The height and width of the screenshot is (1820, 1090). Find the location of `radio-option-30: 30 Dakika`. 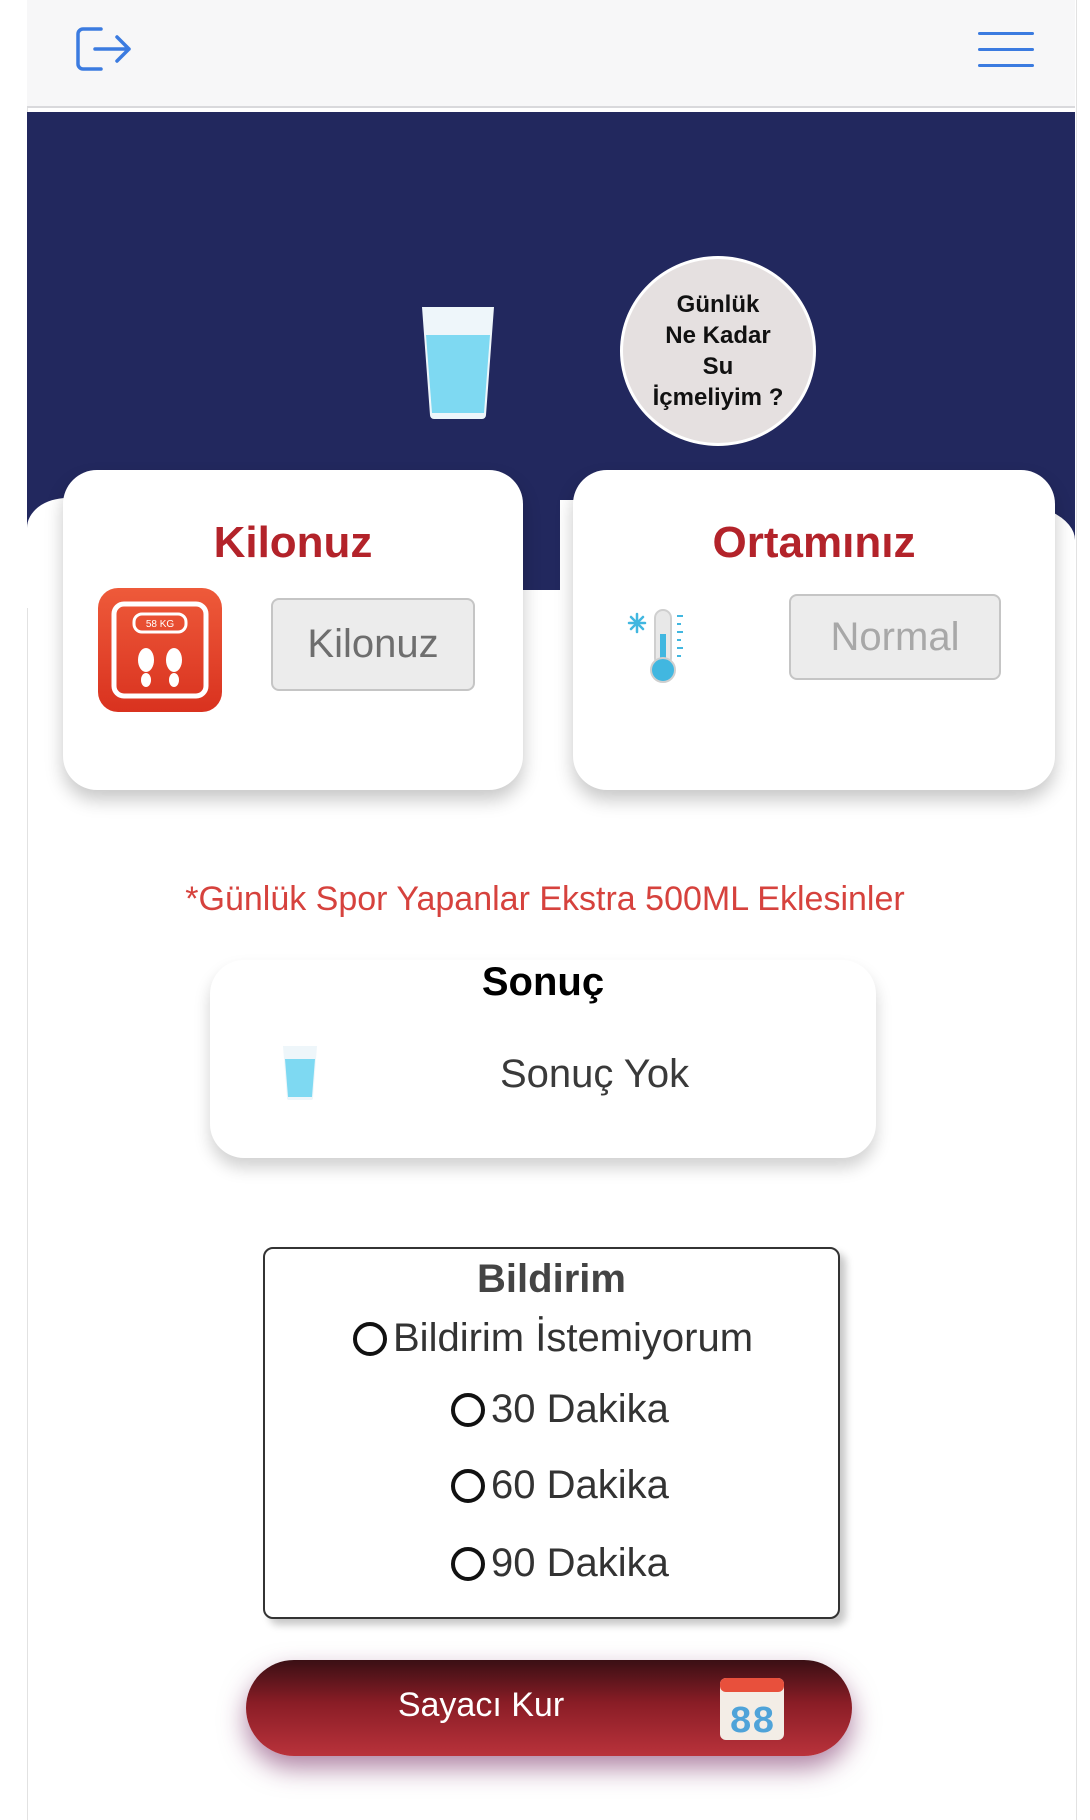

radio-option-30: 30 Dakika is located at coordinates (560, 1409).